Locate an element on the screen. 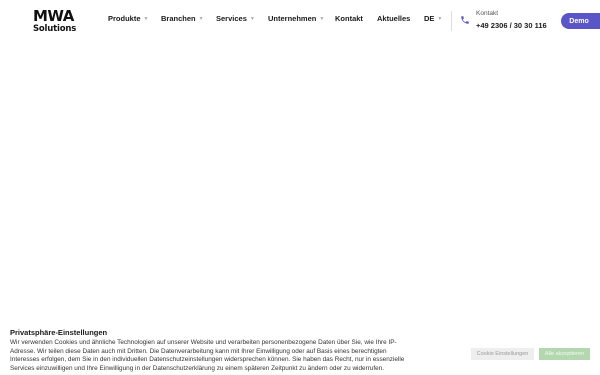 The height and width of the screenshot is (375, 600). nav-label: Services is located at coordinates (231, 18).